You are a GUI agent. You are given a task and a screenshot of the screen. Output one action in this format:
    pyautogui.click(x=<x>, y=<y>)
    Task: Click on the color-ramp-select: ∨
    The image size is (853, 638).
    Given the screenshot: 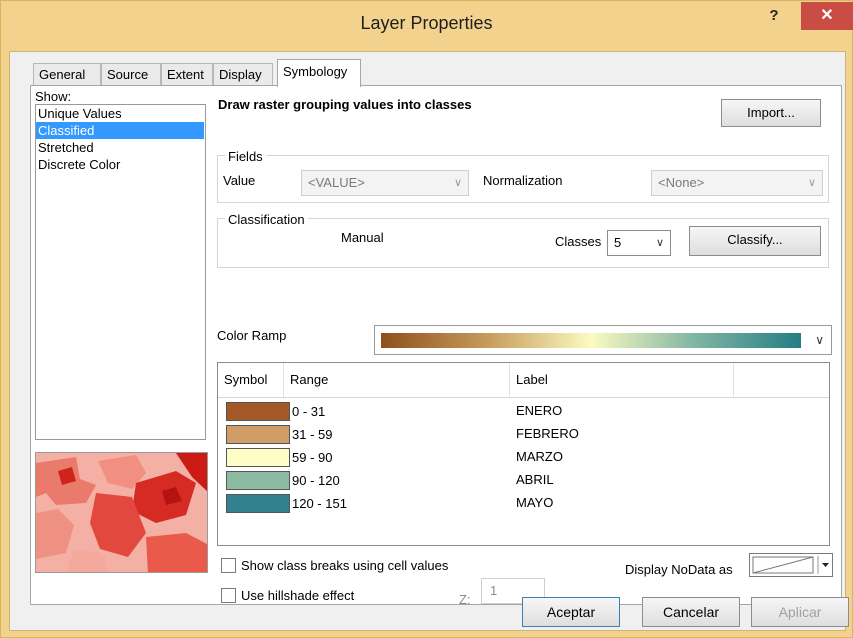 What is the action you would take?
    pyautogui.click(x=603, y=340)
    